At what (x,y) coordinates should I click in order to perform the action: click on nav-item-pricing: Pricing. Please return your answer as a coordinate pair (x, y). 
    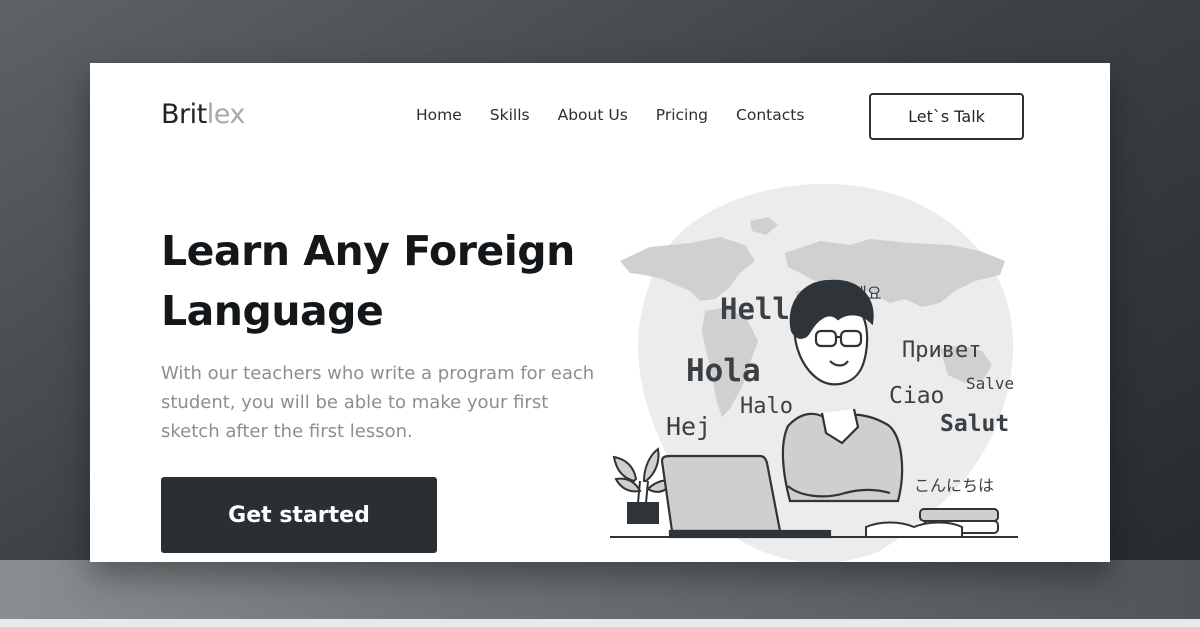
    Looking at the image, I should click on (682, 115).